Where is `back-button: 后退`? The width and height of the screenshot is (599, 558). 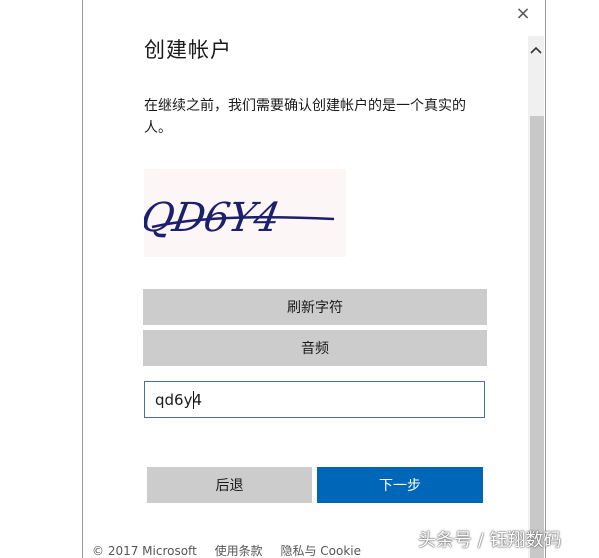 back-button: 后退 is located at coordinates (229, 485).